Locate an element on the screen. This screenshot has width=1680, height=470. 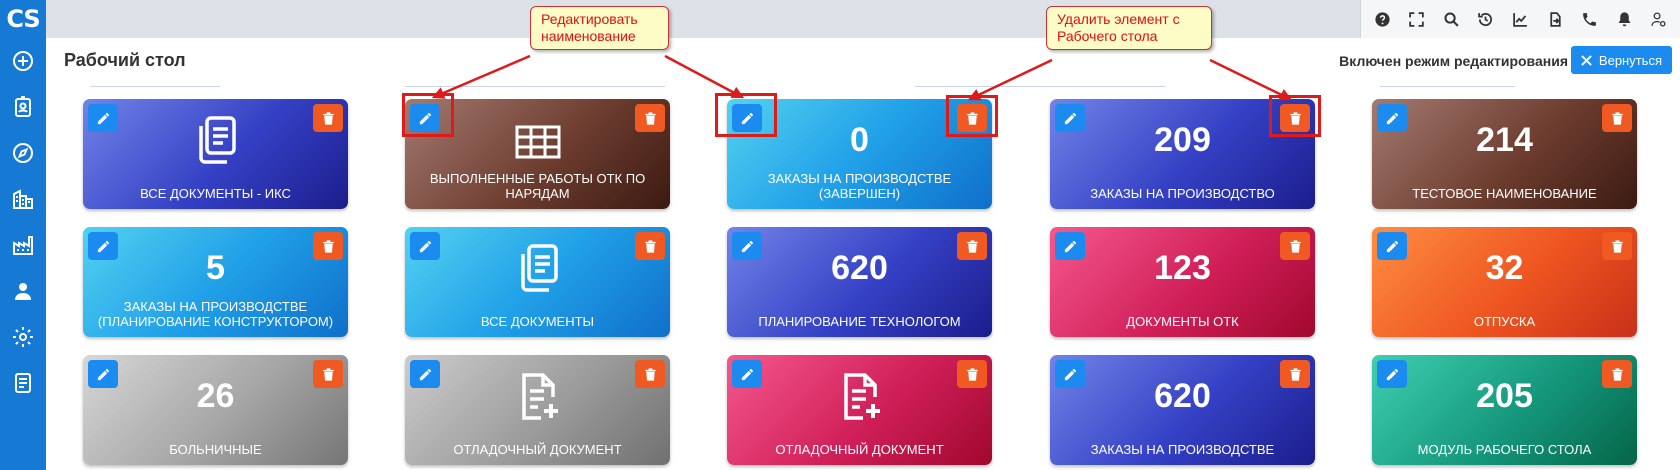
tile-value: 205 is located at coordinates (1504, 396).